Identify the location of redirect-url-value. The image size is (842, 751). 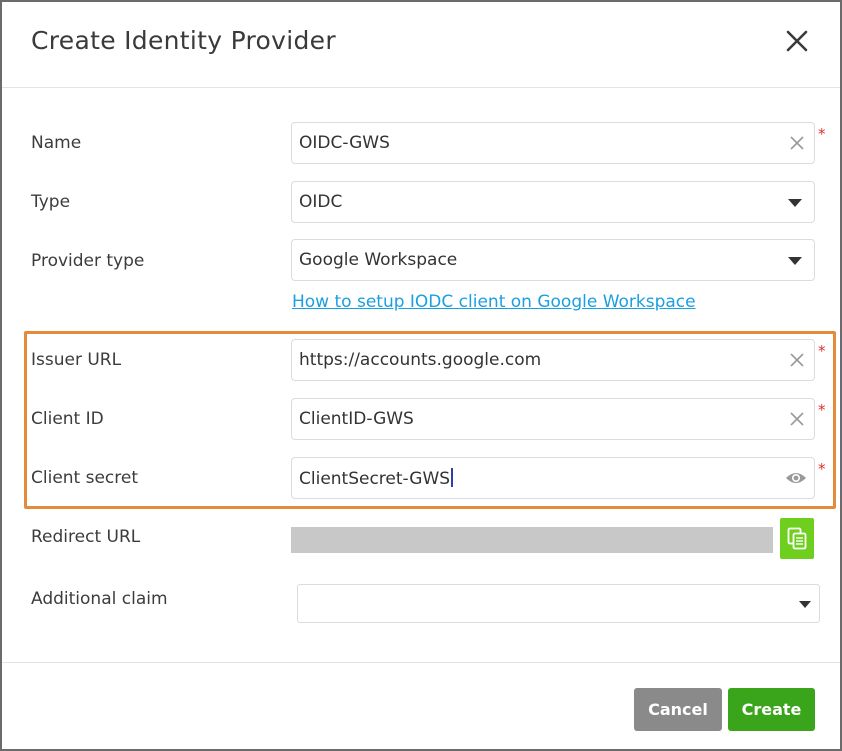
(532, 540).